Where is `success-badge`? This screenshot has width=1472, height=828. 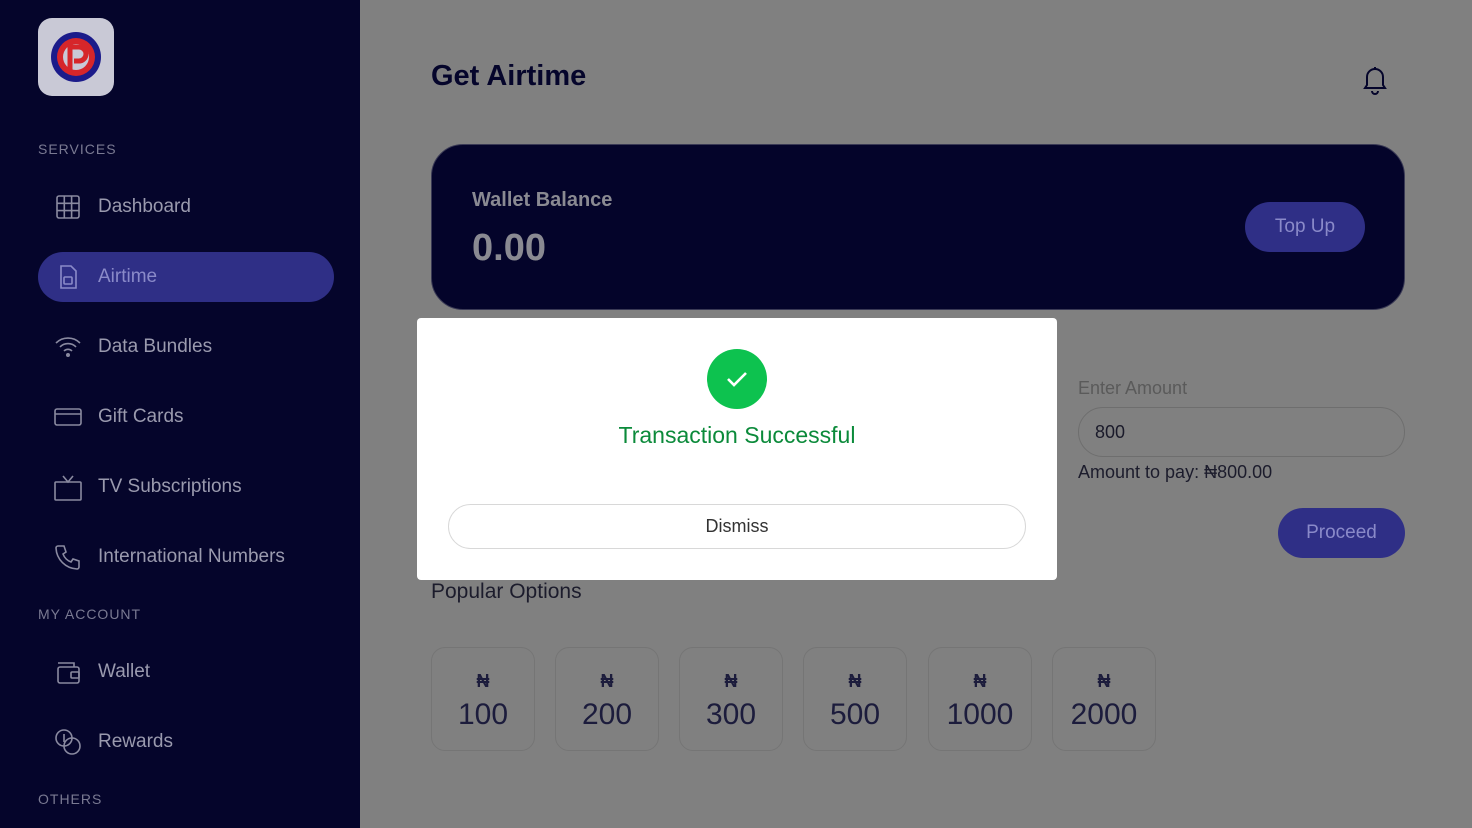
success-badge is located at coordinates (737, 379).